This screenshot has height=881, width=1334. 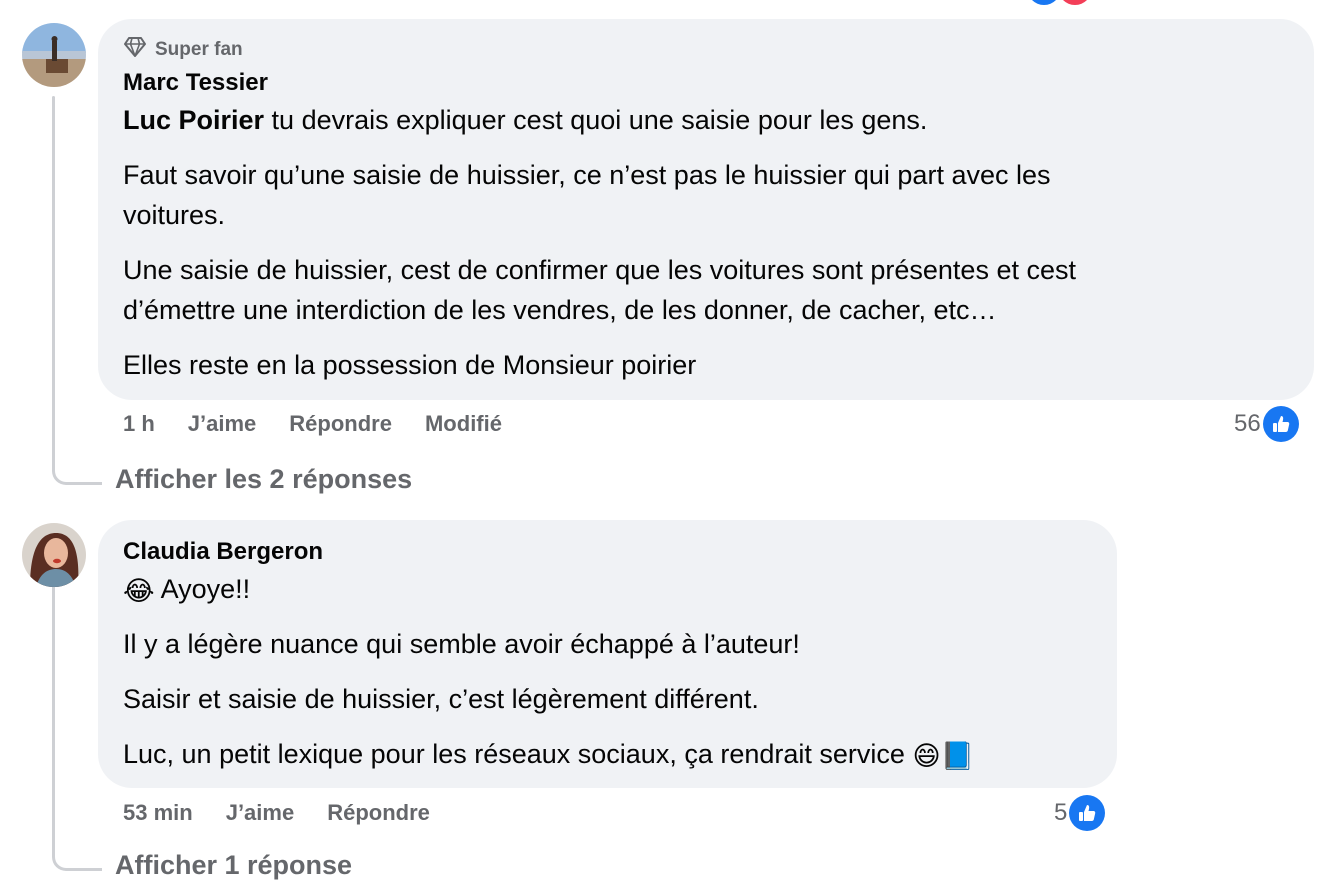 I want to click on like-reaction-icon, so click(x=1044, y=2).